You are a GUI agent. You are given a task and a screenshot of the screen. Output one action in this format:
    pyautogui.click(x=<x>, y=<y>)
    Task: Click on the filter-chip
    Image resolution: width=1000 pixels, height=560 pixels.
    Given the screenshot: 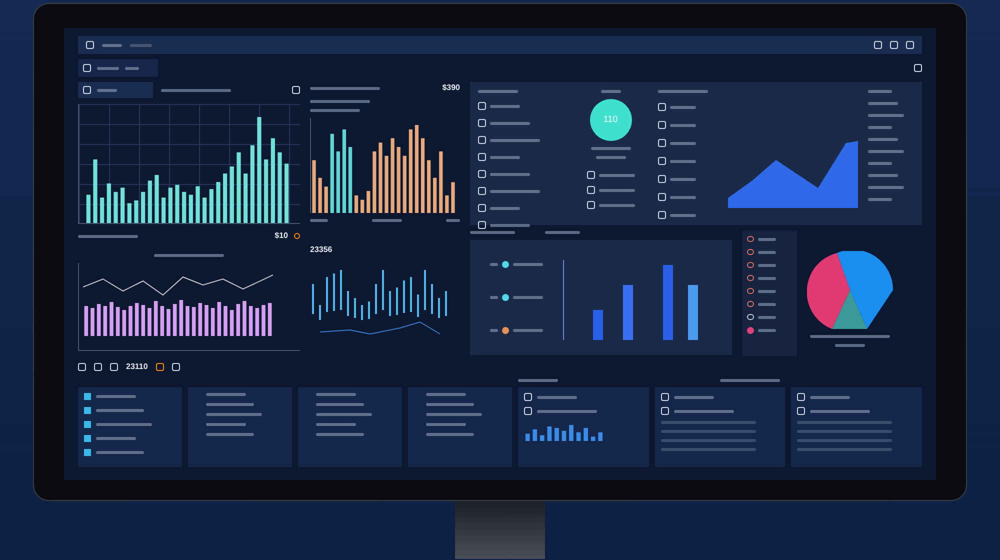 What is the action you would take?
    pyautogui.click(x=118, y=68)
    